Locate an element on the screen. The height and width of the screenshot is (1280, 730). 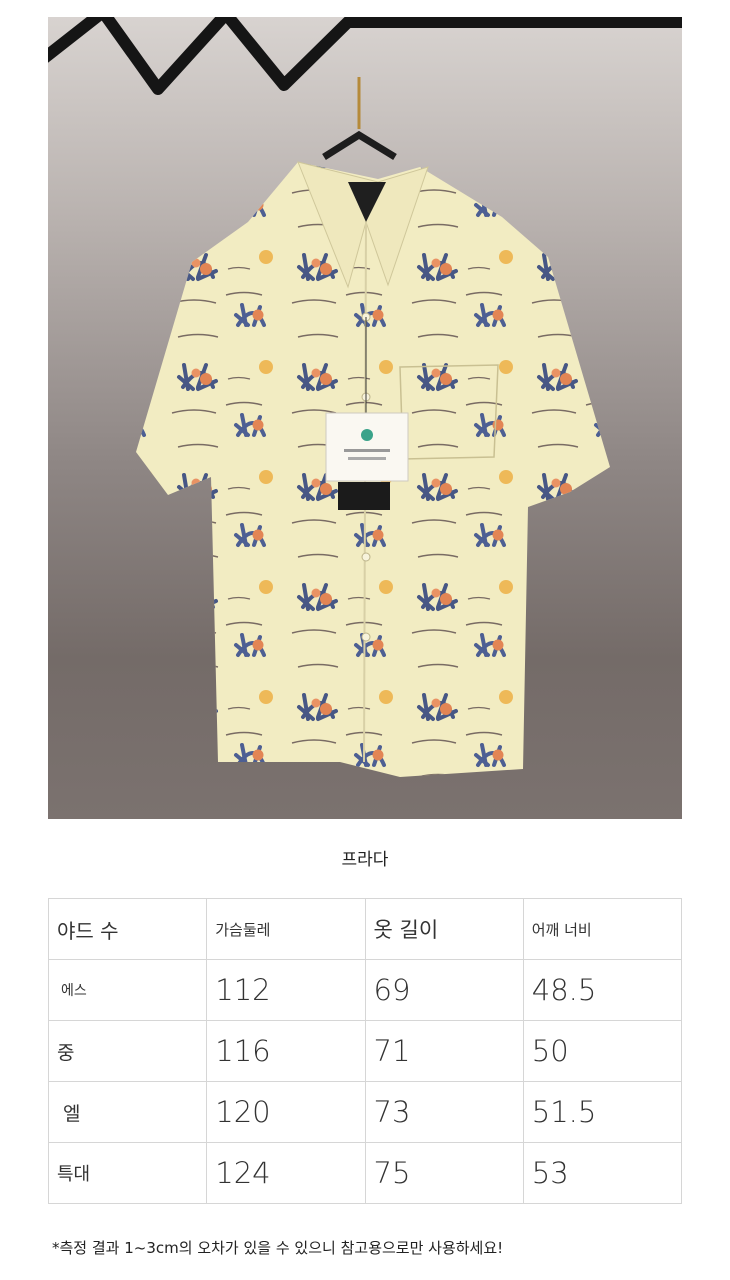
table-row: 중 116 71 50 is located at coordinates (365, 1051).